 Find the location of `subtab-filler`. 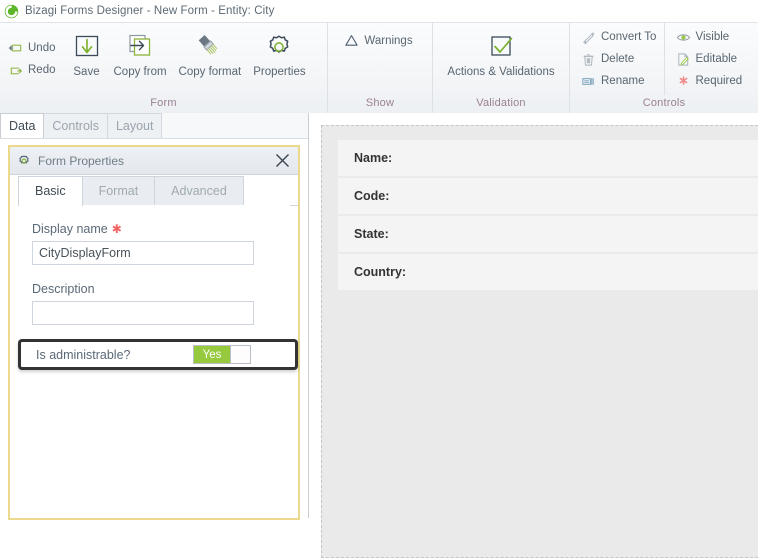

subtab-filler is located at coordinates (270, 191).